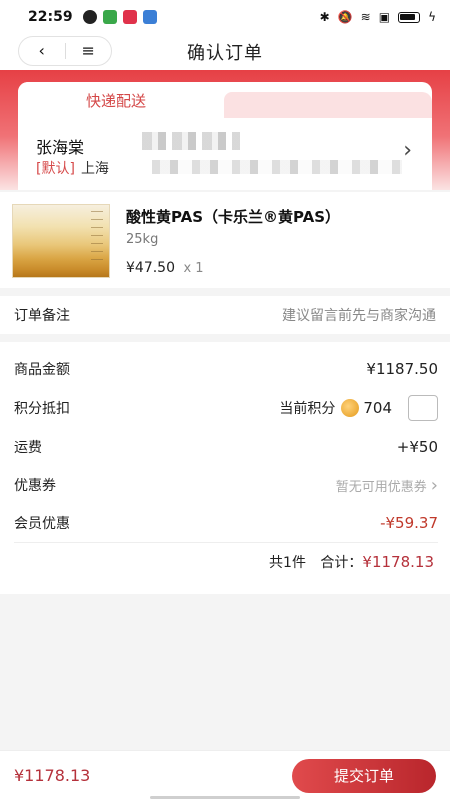 This screenshot has width=450, height=800. Describe the element at coordinates (226, 485) in the screenshot. I see `summary-row-coupon: 优惠券 暂无可用优惠券 ›` at that location.